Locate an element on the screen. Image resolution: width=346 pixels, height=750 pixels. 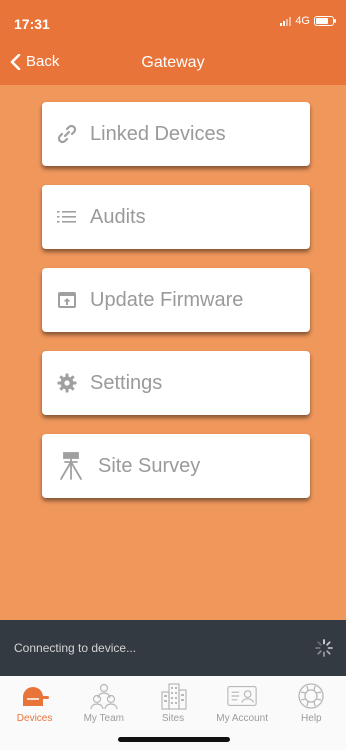
menu-label: Audits is located at coordinates (118, 216).